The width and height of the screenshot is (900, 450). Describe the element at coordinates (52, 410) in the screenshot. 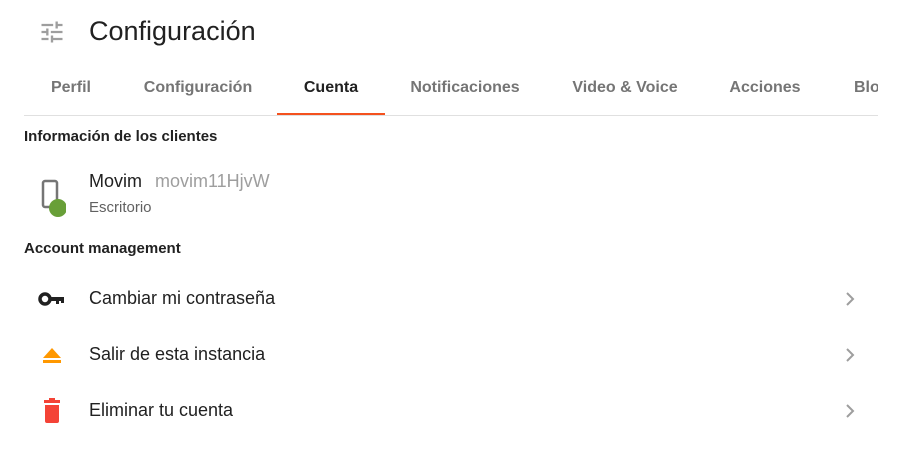

I see `trash-icon` at that location.